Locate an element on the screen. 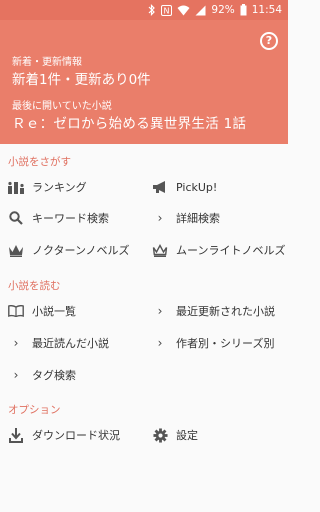 This screenshot has height=512, width=320. last-opened-label: 最後に開いていた小説 is located at coordinates (62, 106).